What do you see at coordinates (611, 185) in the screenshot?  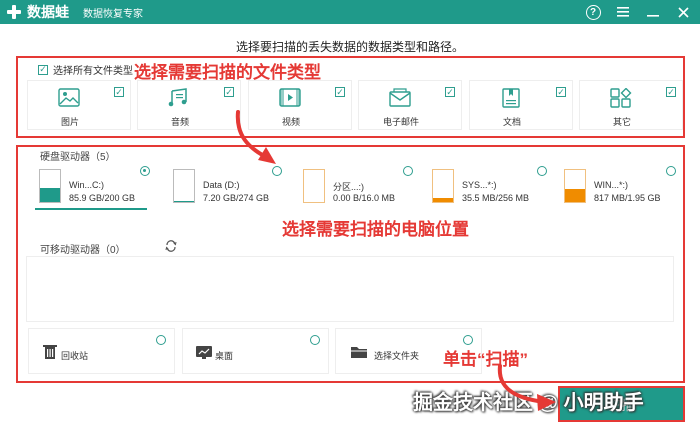 I see `drive-name: WIN...*:)` at bounding box center [611, 185].